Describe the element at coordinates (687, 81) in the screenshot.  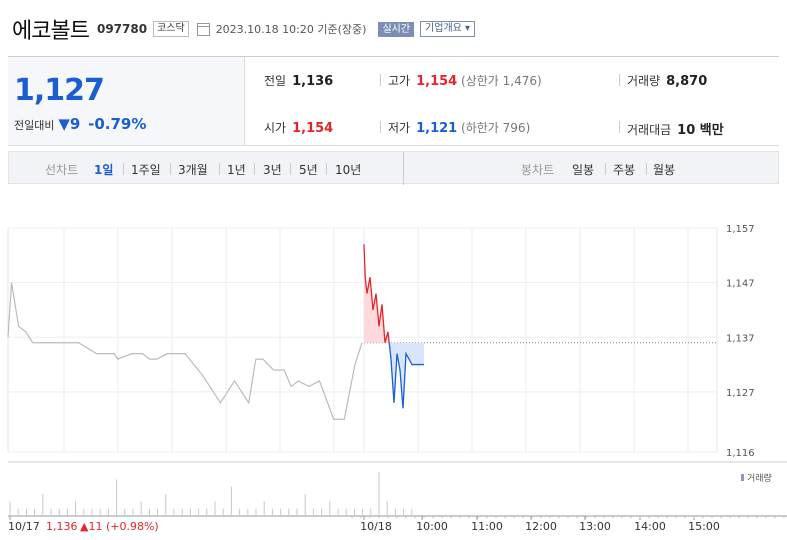
I see `volume-value: 8,870` at that location.